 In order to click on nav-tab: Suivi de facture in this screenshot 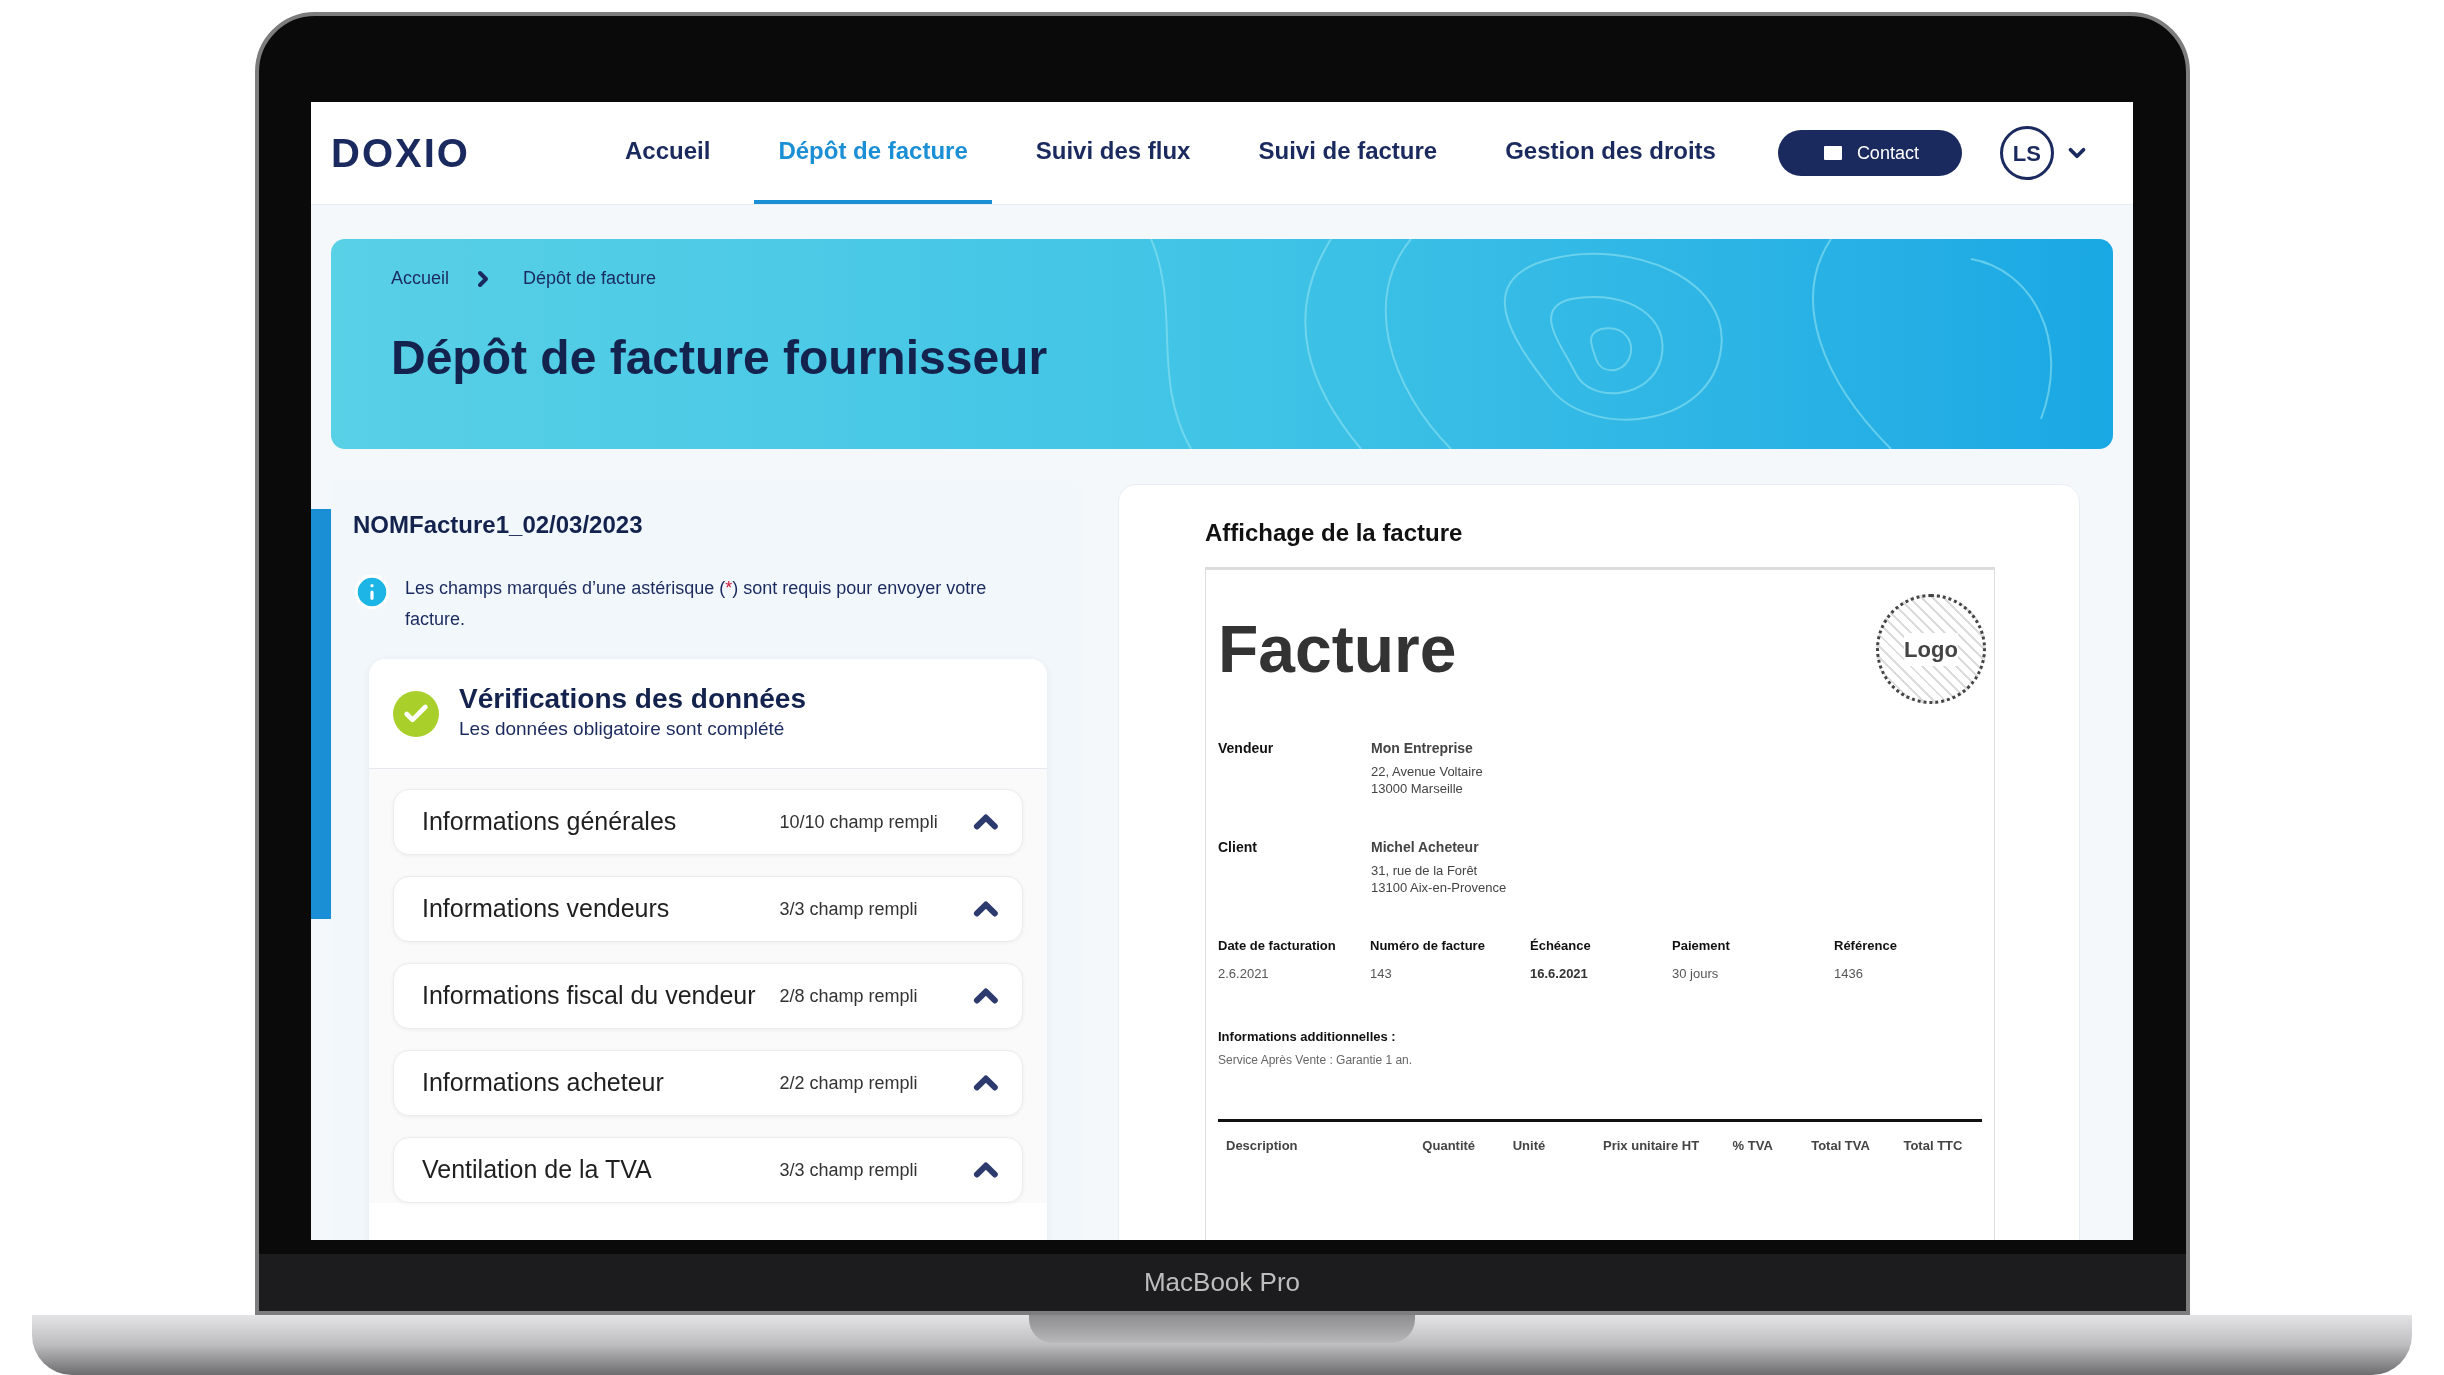, I will do `click(1348, 153)`.